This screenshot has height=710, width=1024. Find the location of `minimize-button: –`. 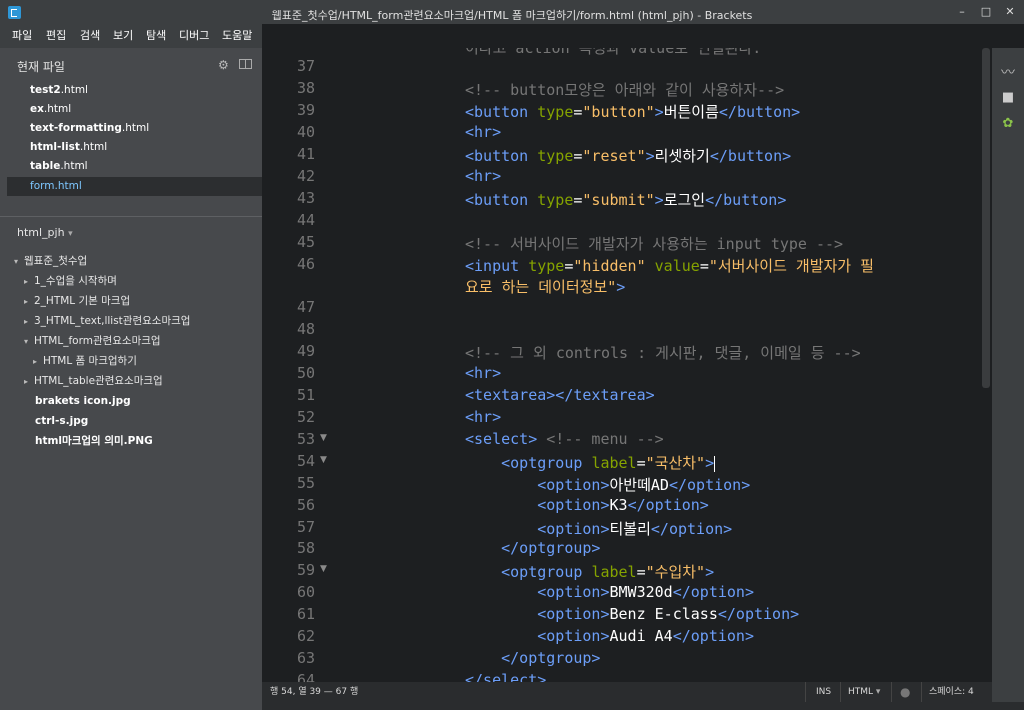

minimize-button: – is located at coordinates (962, 12).